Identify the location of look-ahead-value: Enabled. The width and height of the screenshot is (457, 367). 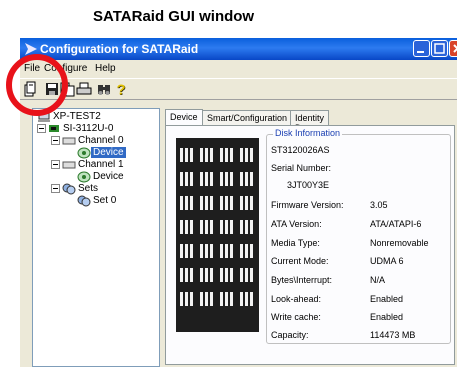
(387, 299).